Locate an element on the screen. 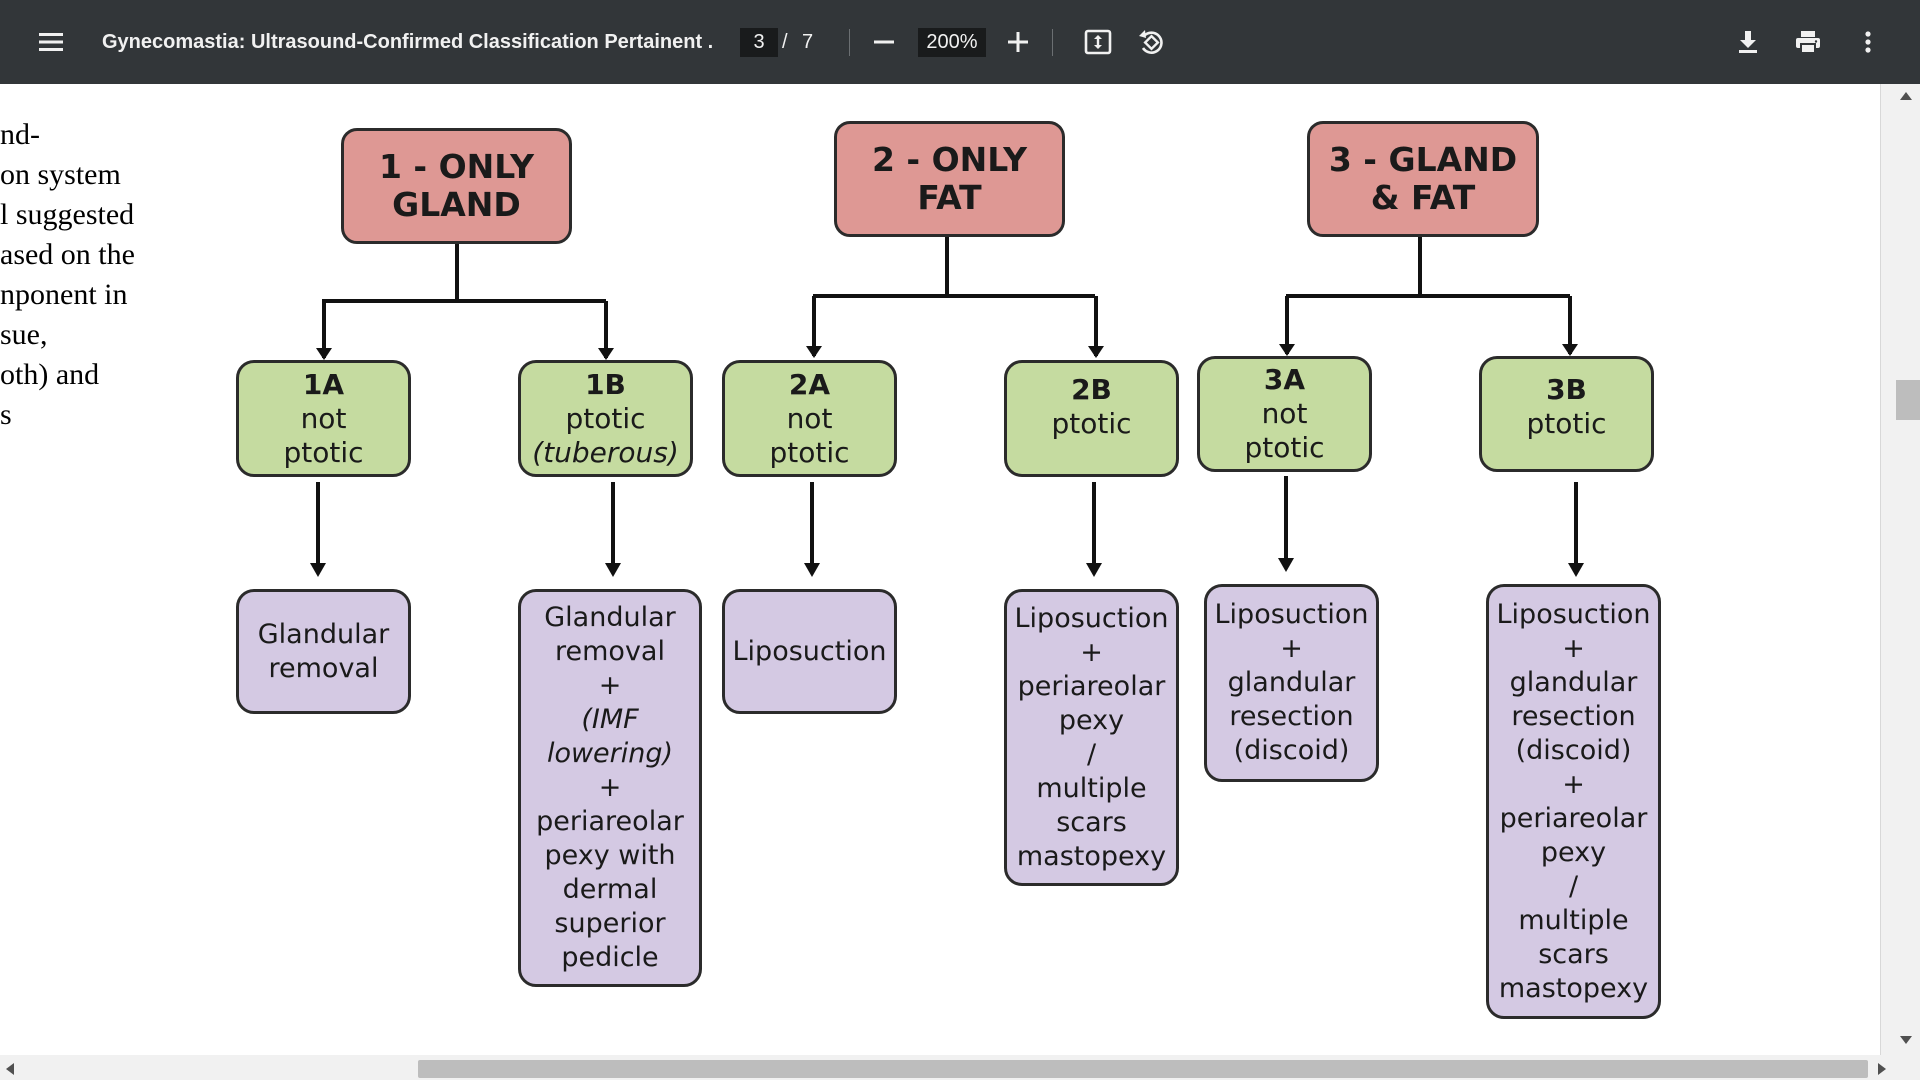 The image size is (1920, 1080). download-button is located at coordinates (1748, 42).